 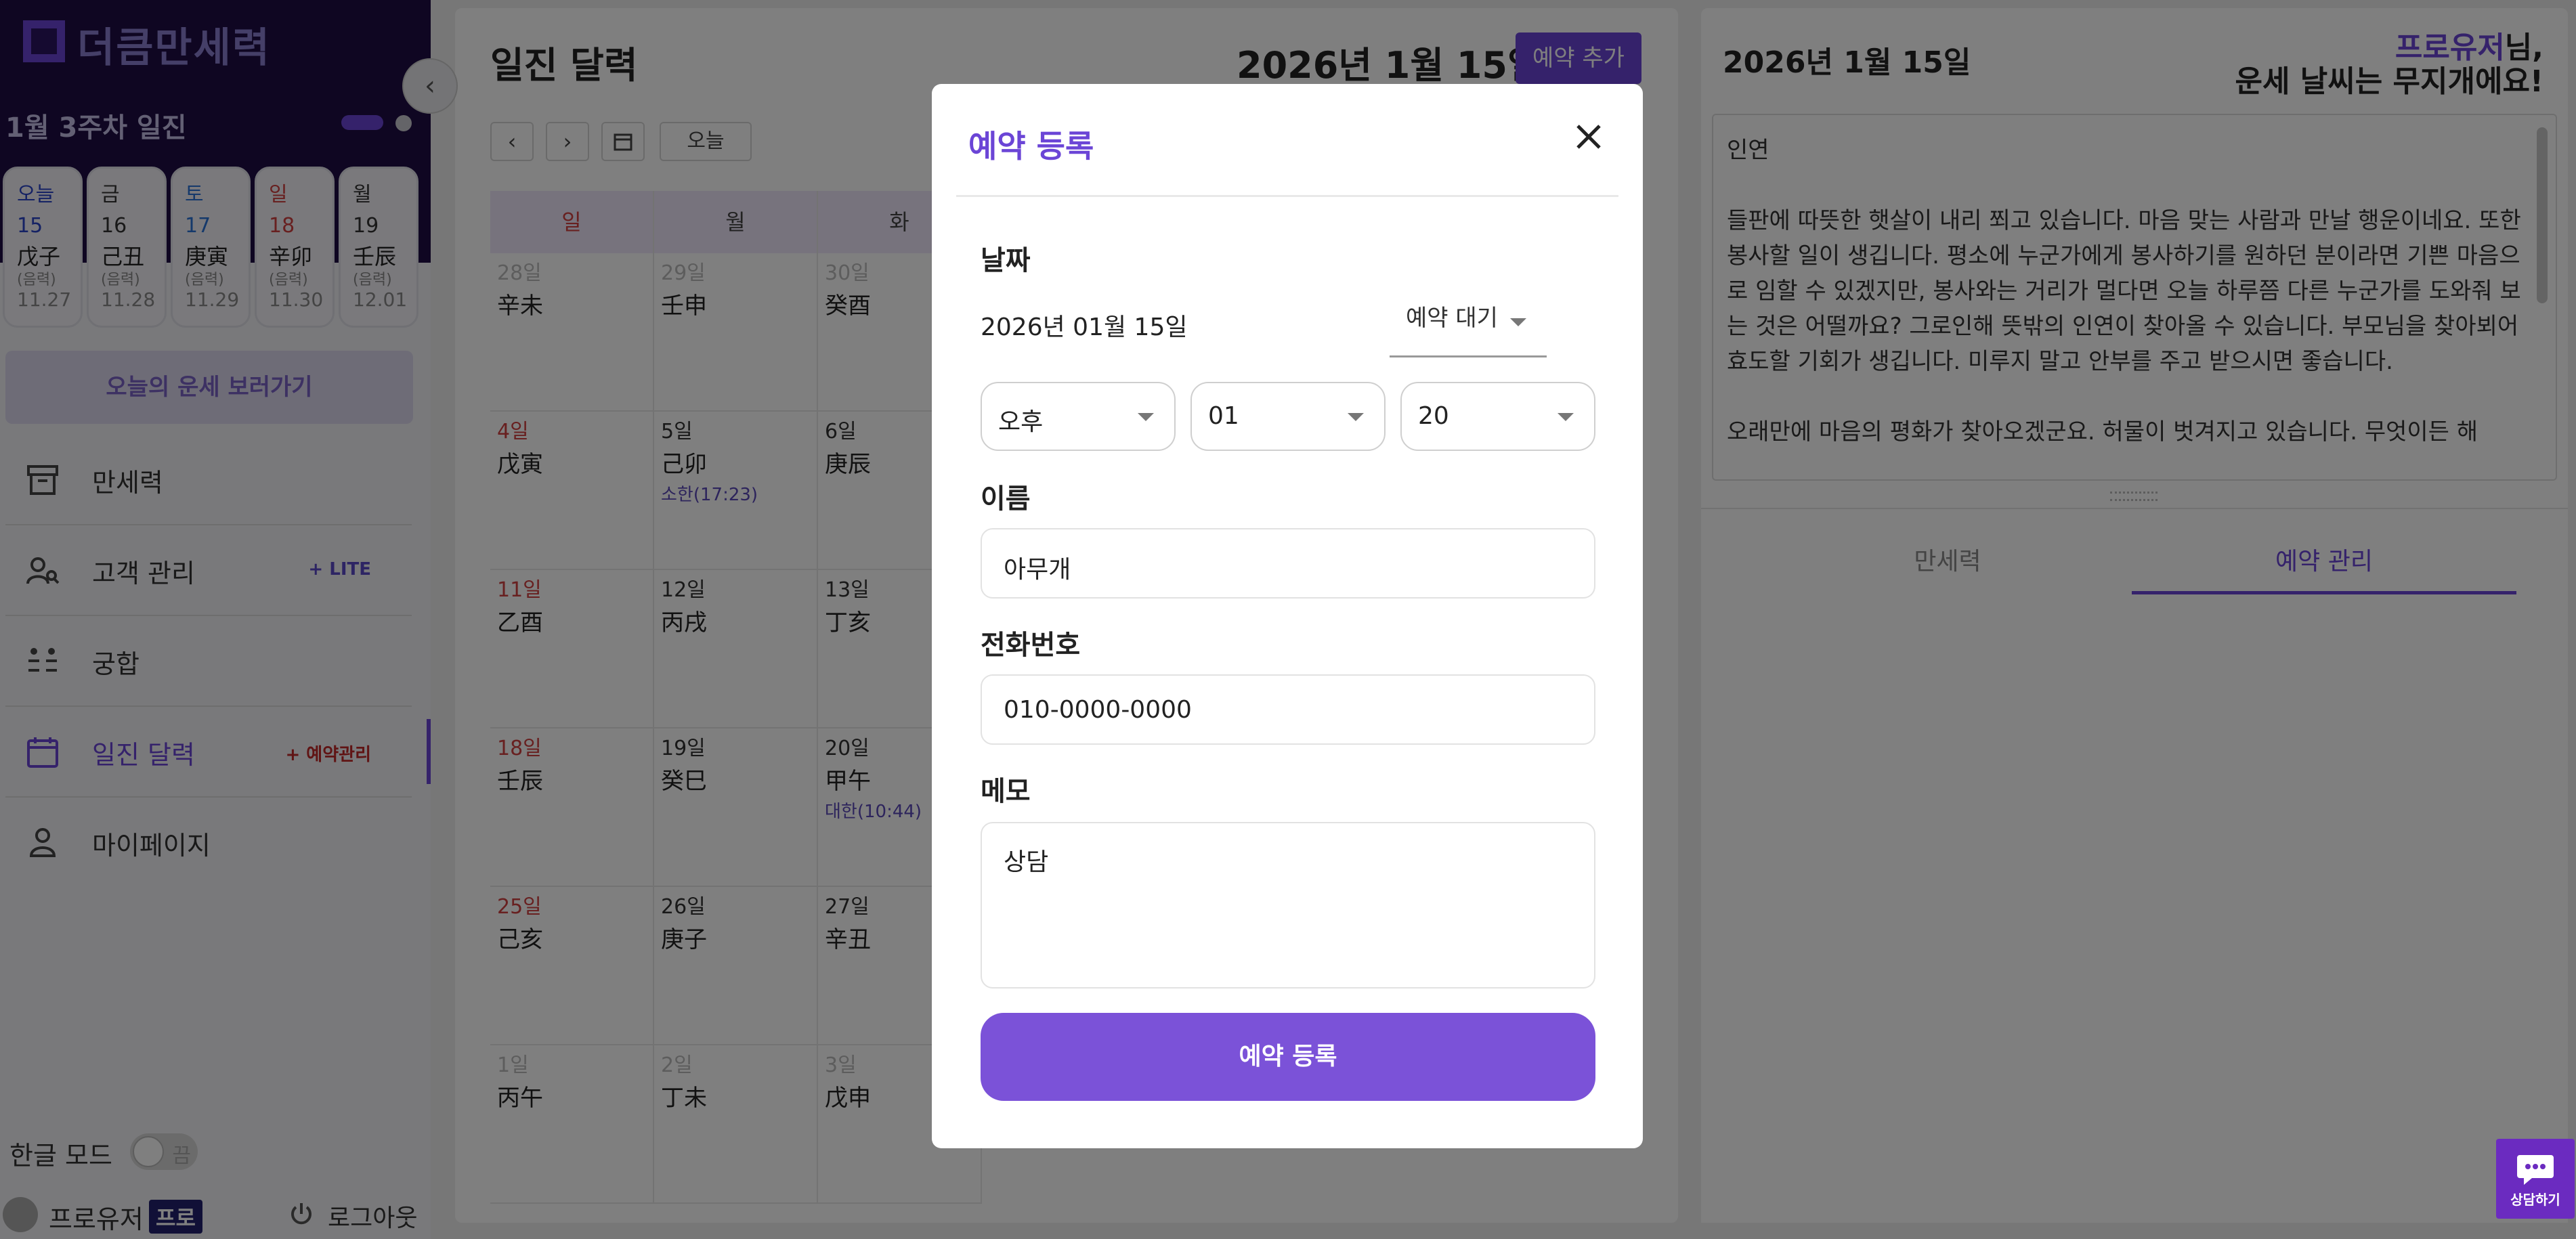 What do you see at coordinates (1031, 147) in the screenshot?
I see `modal-title: 예약 등록` at bounding box center [1031, 147].